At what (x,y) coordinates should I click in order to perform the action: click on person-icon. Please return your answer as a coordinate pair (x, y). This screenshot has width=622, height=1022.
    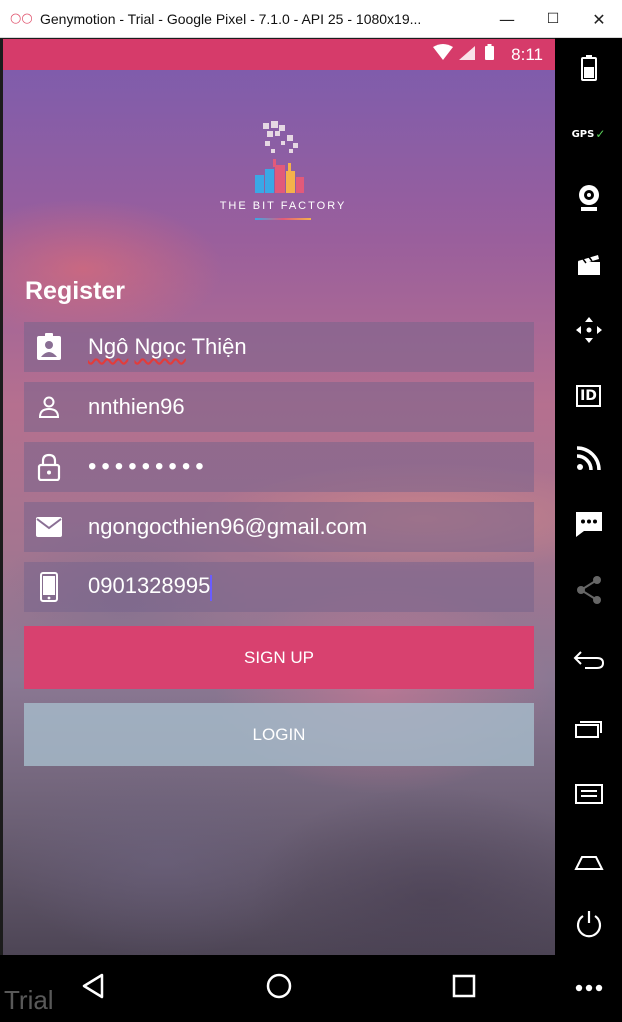
    Looking at the image, I should click on (49, 407).